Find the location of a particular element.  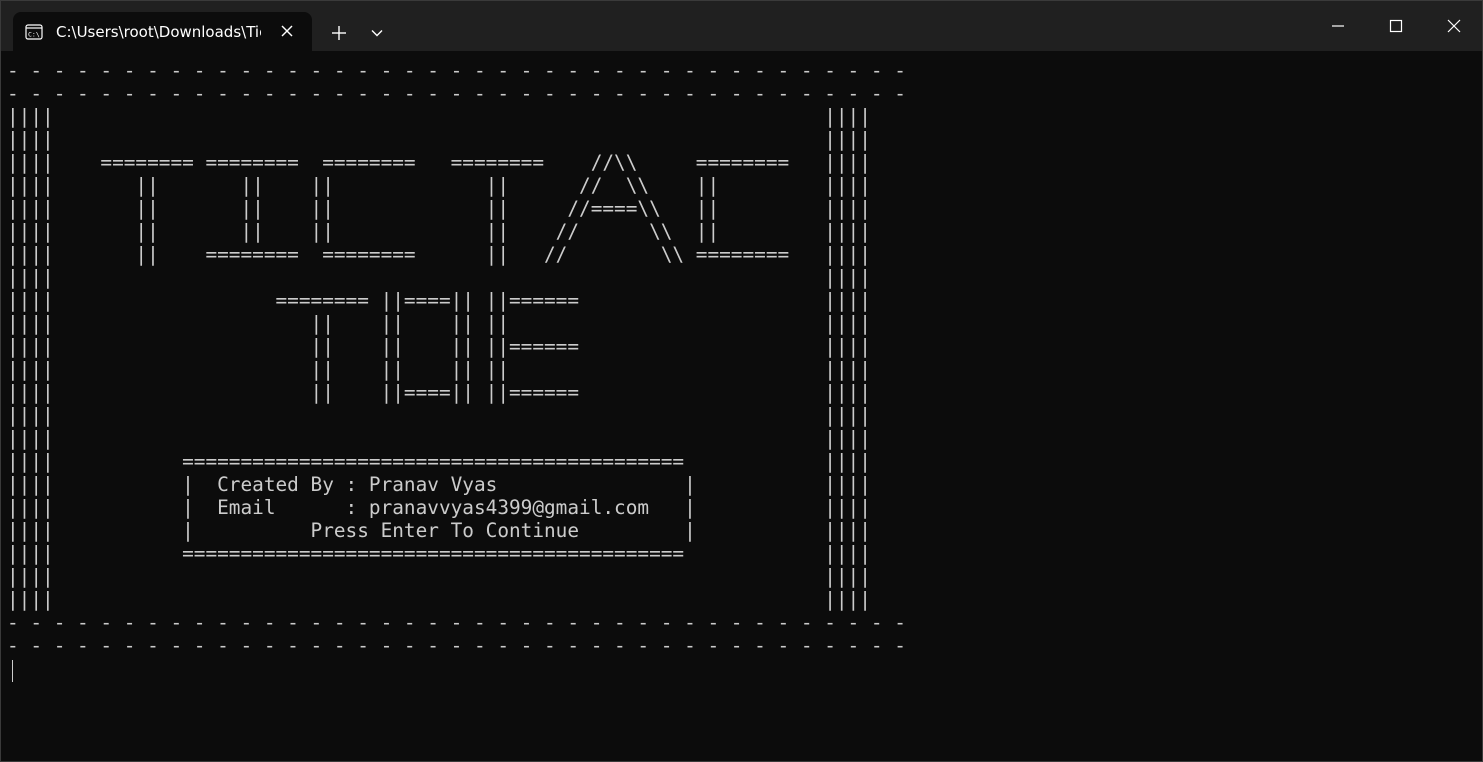

terminal-cmd-icon: C:\ is located at coordinates (34, 31).